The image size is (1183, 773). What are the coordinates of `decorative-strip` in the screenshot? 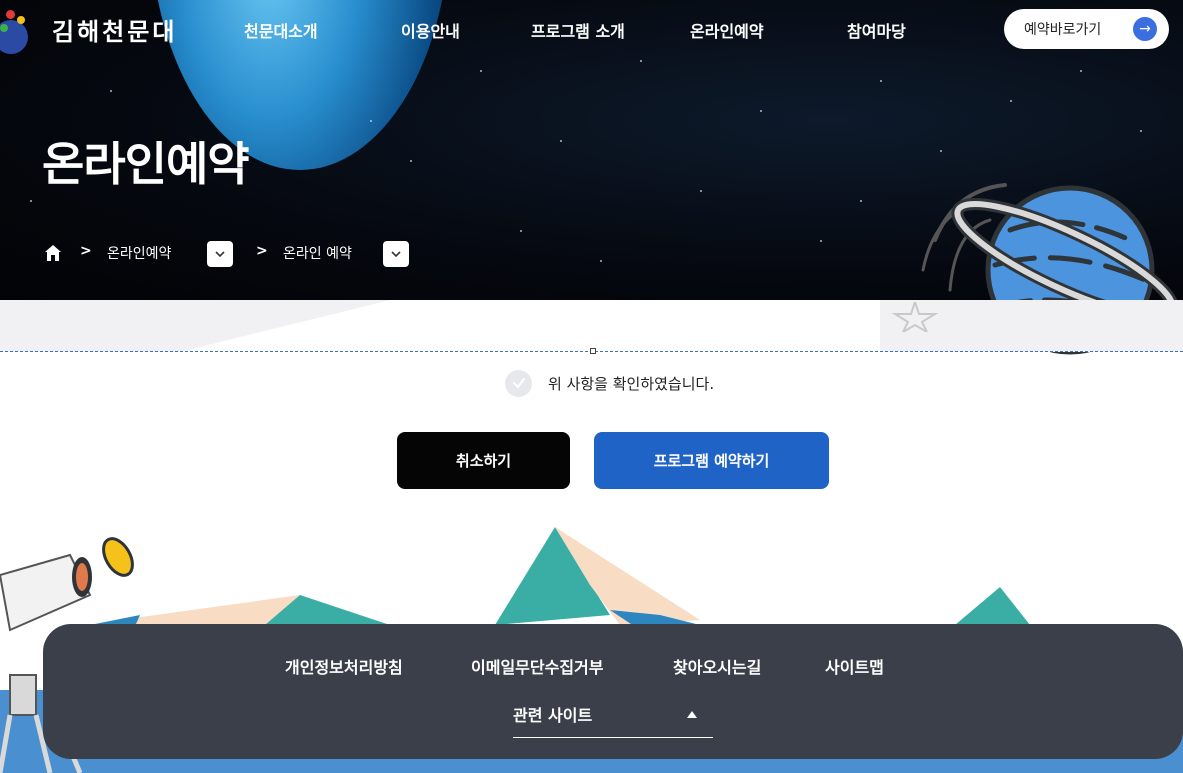 It's located at (591, 326).